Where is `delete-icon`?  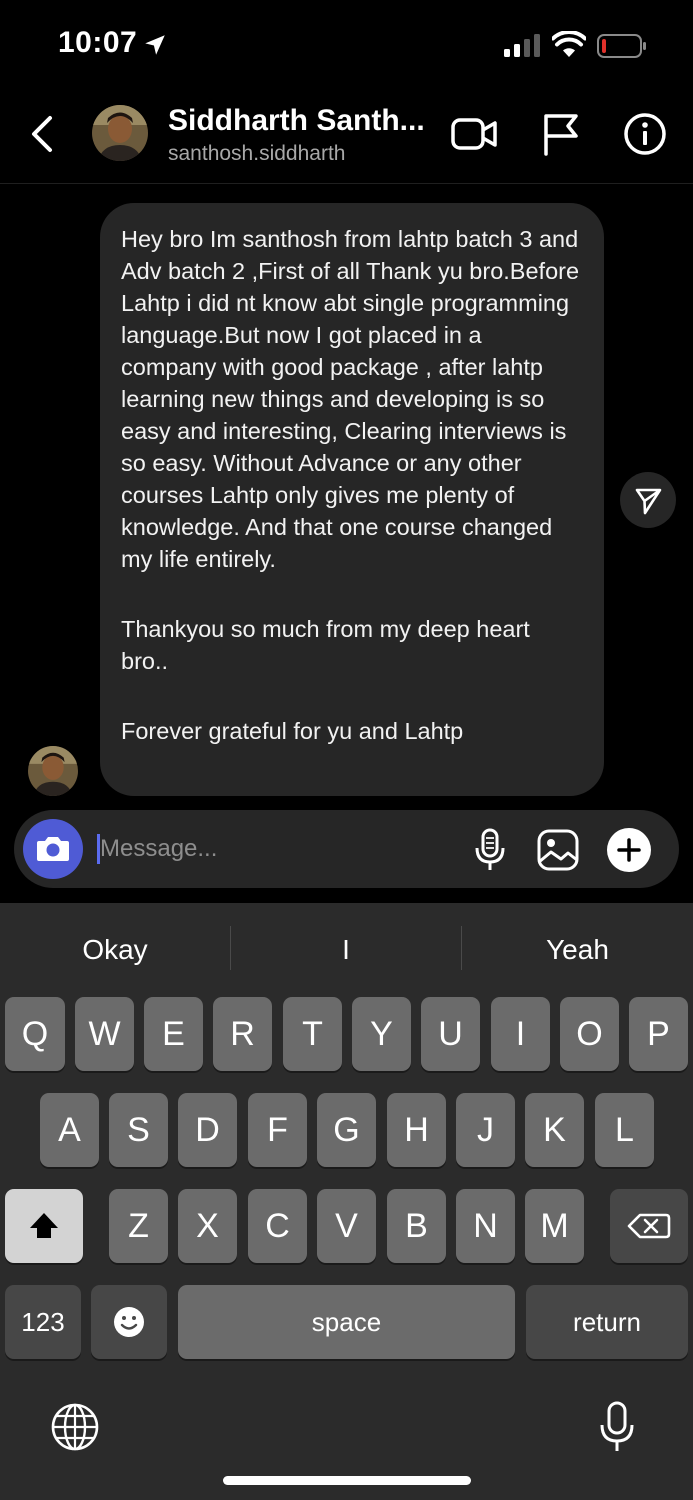
delete-icon is located at coordinates (649, 1226).